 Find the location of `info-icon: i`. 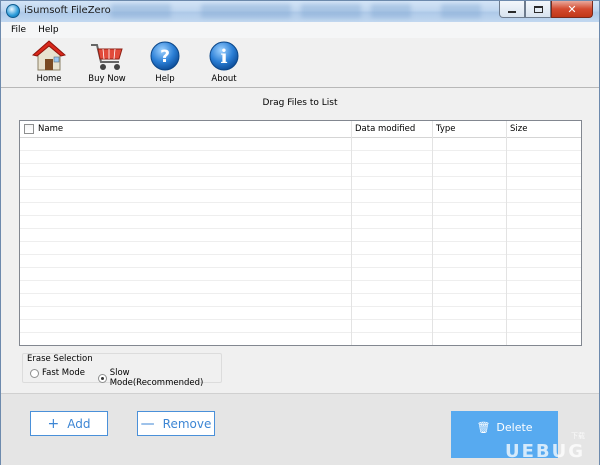

info-icon: i is located at coordinates (224, 56).